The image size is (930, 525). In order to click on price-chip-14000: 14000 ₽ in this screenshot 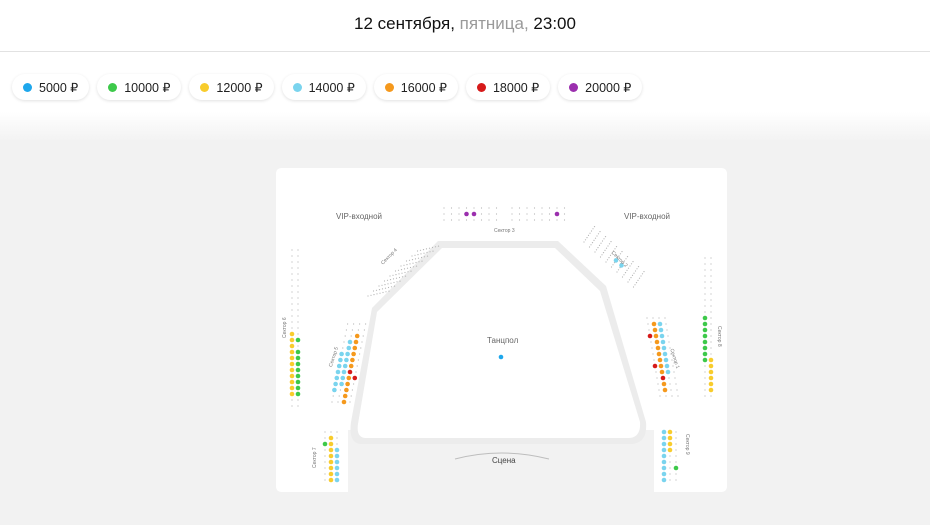, I will do `click(323, 87)`.